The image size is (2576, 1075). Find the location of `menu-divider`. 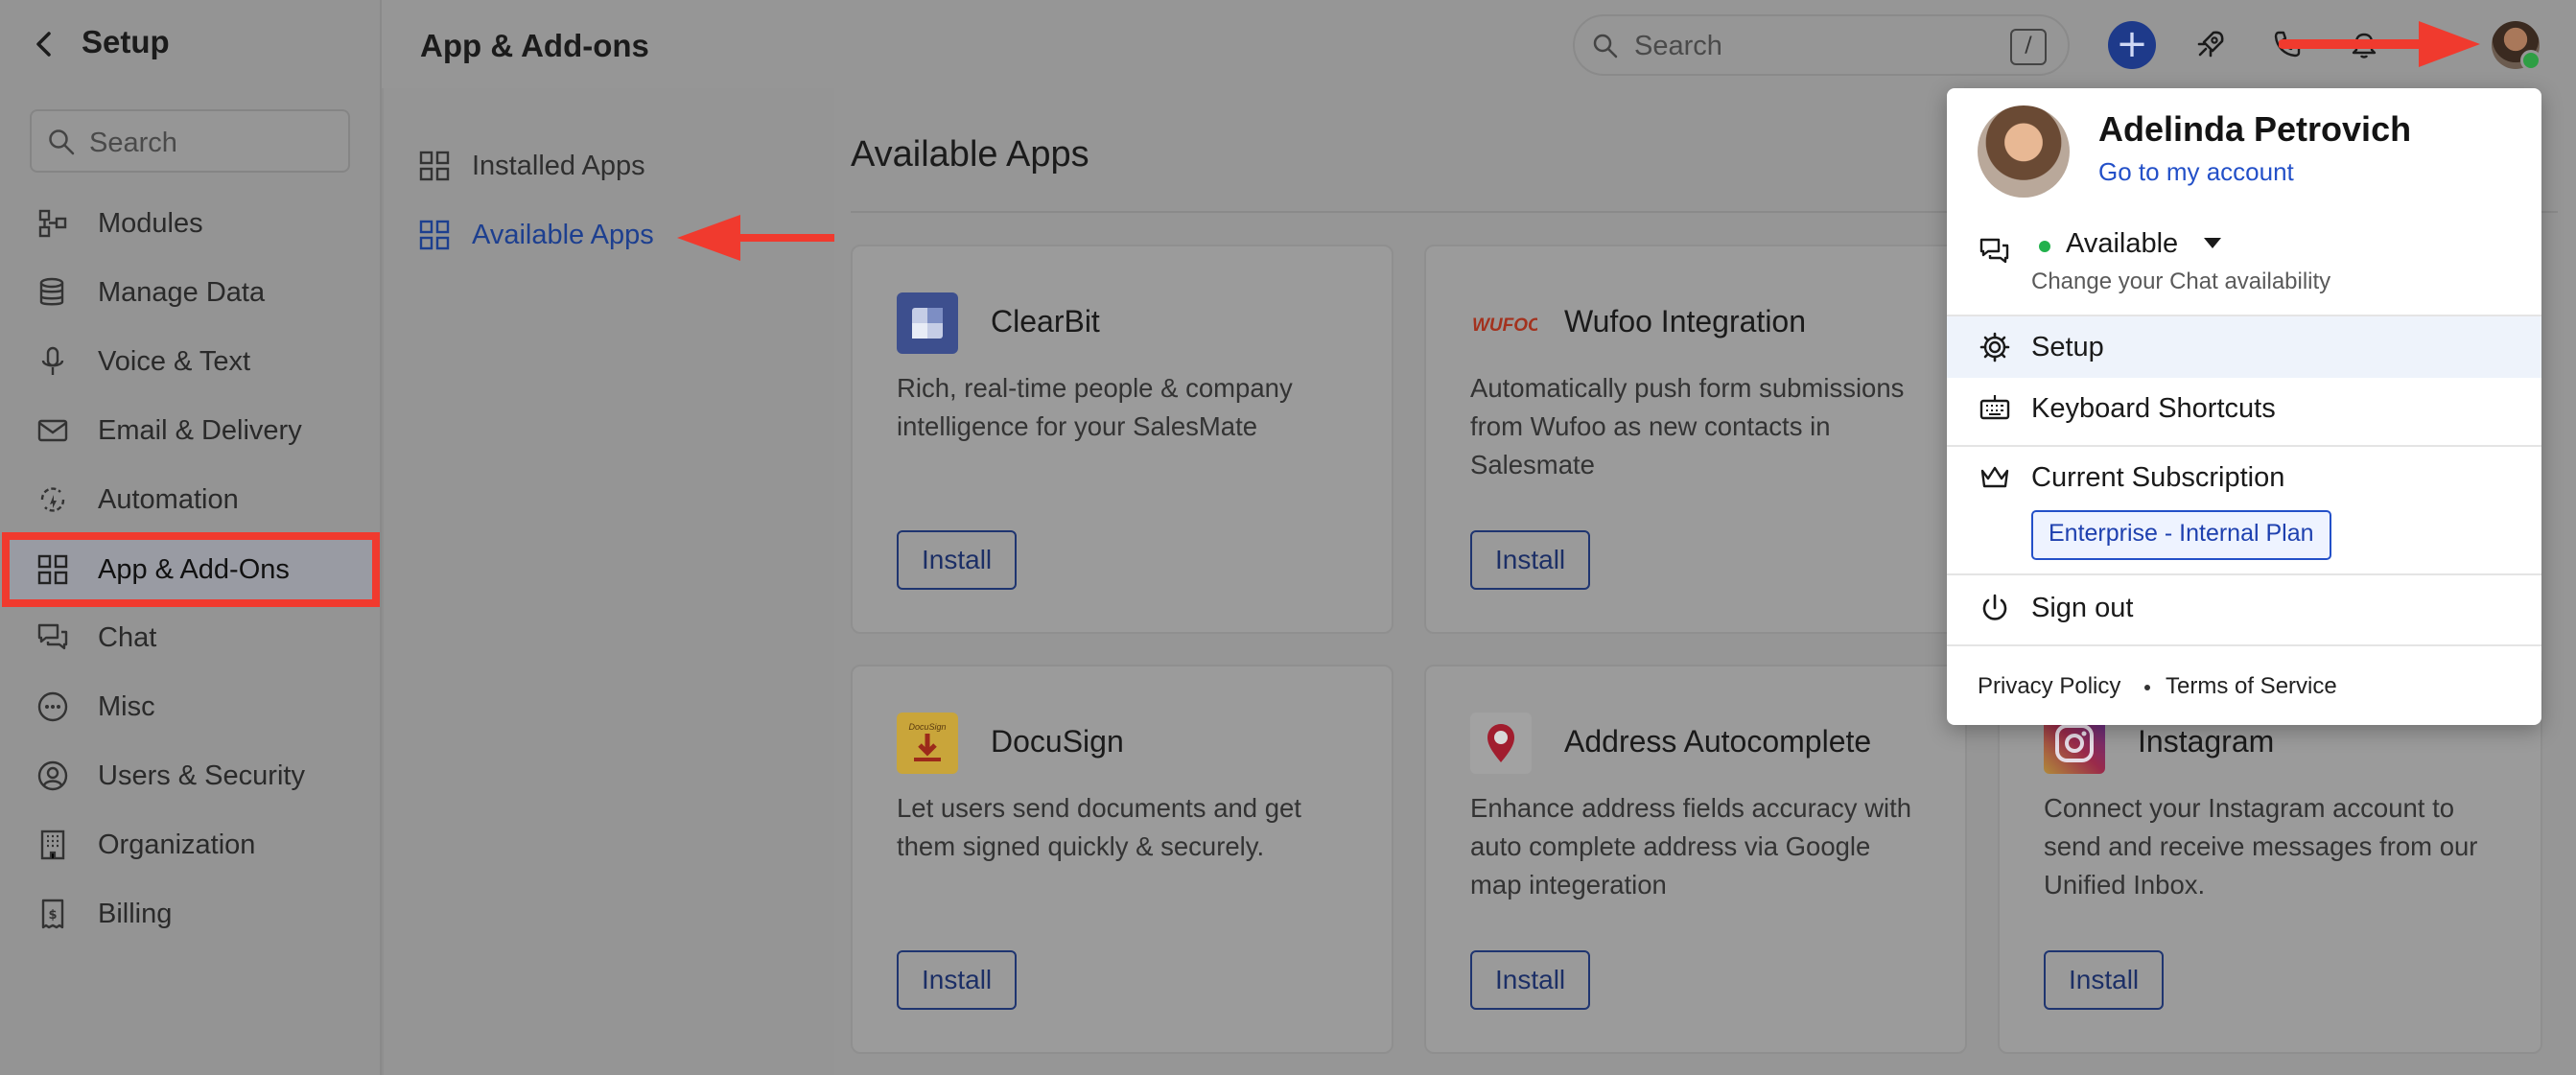

menu-divider is located at coordinates (2244, 574).